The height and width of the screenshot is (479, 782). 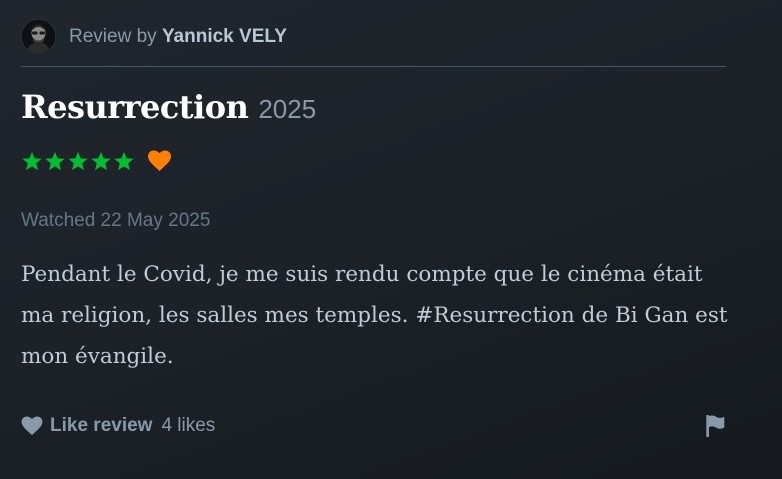 I want to click on reviewer-line: Review by Yannick VELY, so click(x=178, y=37).